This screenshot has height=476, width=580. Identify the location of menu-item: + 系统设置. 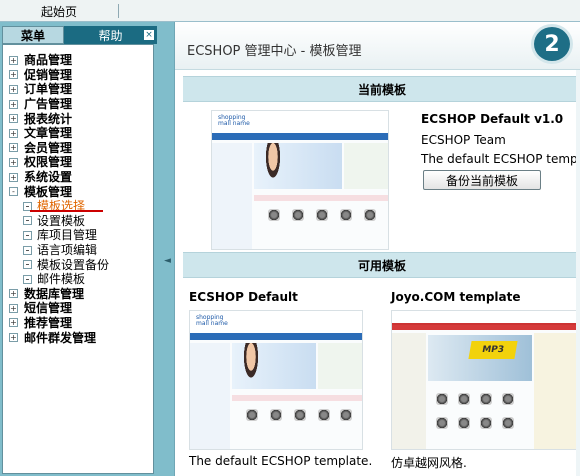
(78, 177).